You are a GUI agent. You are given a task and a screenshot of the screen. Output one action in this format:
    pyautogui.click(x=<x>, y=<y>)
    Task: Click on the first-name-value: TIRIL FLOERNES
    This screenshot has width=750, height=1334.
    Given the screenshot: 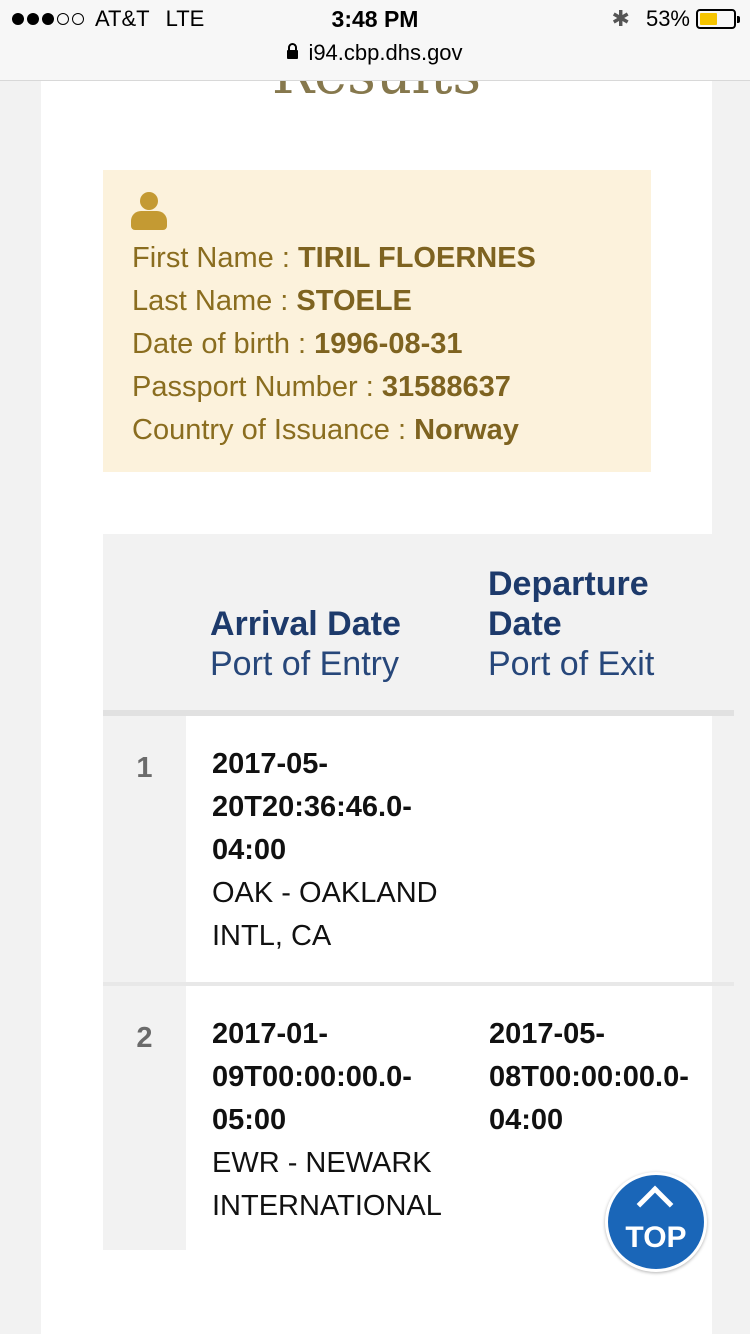 What is the action you would take?
    pyautogui.click(x=416, y=258)
    